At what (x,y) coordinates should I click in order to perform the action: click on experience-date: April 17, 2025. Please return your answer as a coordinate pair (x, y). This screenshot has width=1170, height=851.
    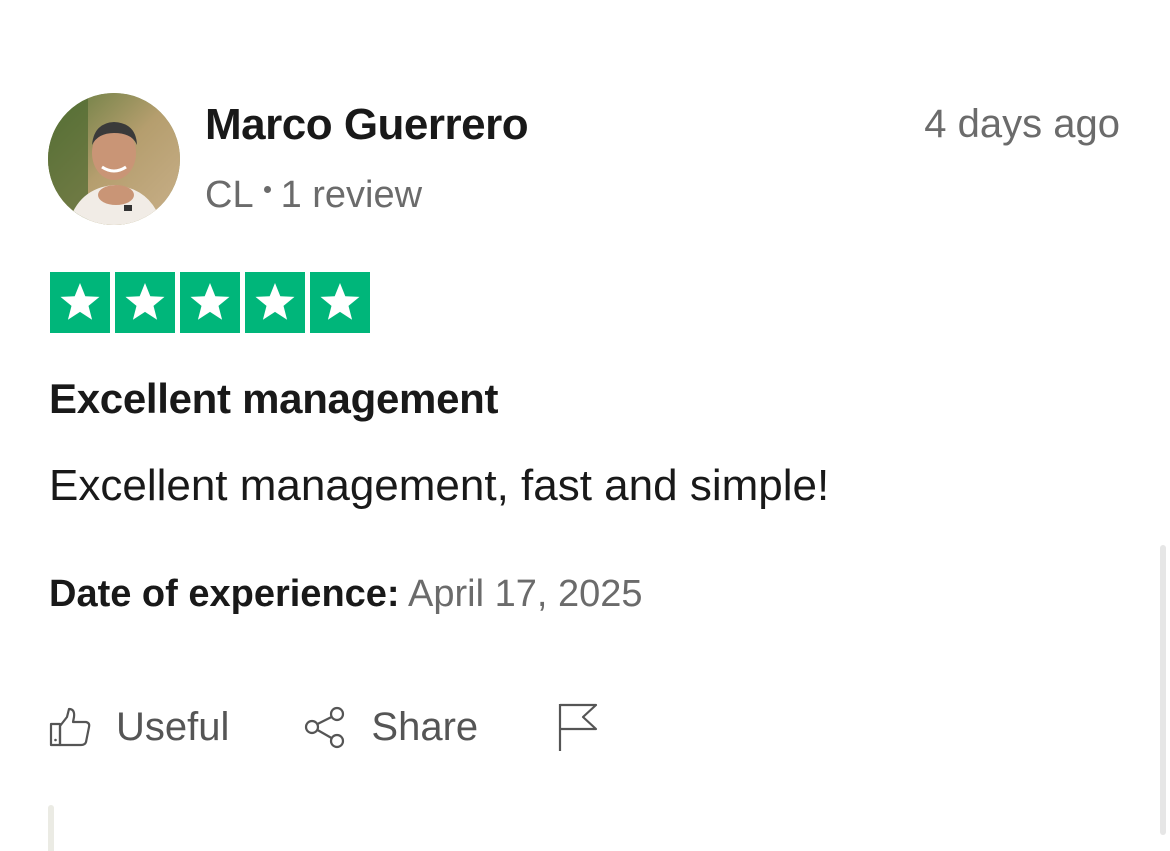
    Looking at the image, I should click on (525, 594).